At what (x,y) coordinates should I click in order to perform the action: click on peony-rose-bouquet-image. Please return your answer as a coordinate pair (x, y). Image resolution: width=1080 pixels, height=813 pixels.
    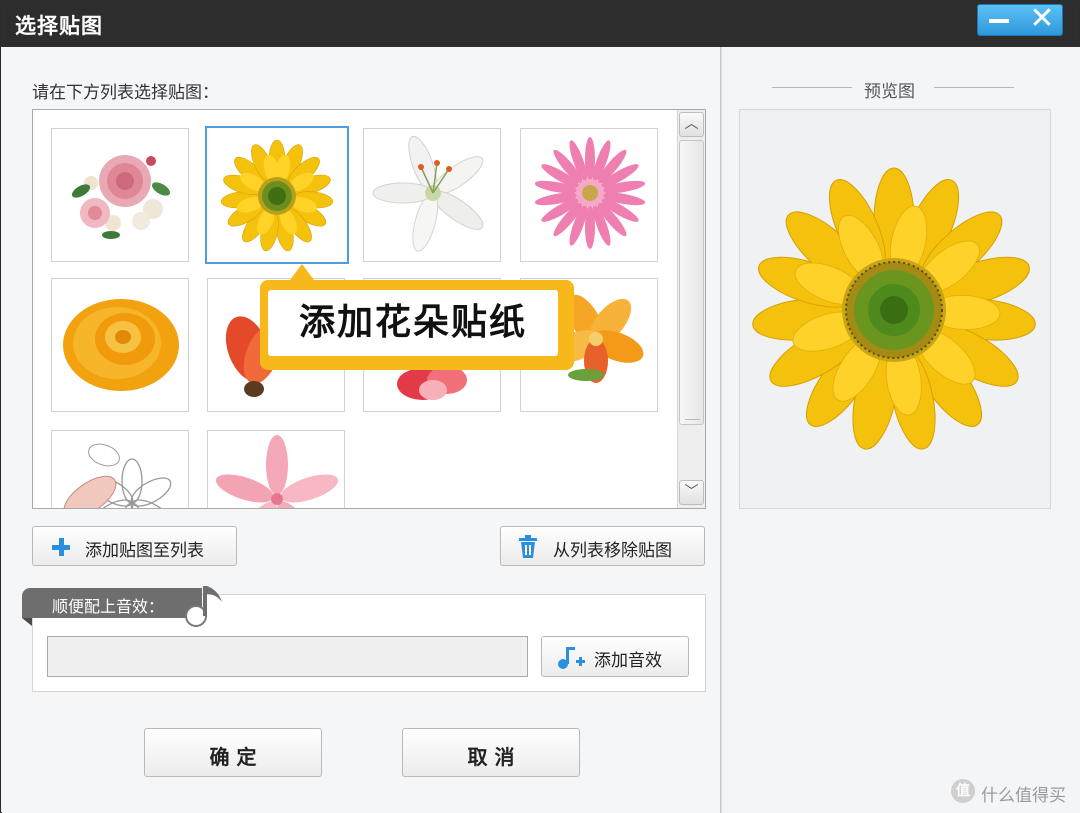
    Looking at the image, I should click on (121, 197).